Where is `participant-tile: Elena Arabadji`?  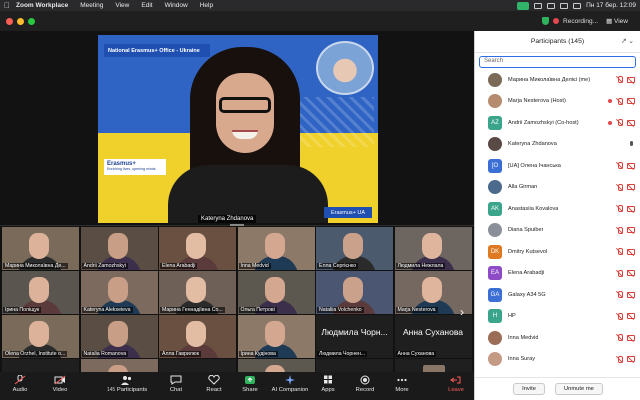
participant-tile: Elena Arabadji is located at coordinates (197, 248).